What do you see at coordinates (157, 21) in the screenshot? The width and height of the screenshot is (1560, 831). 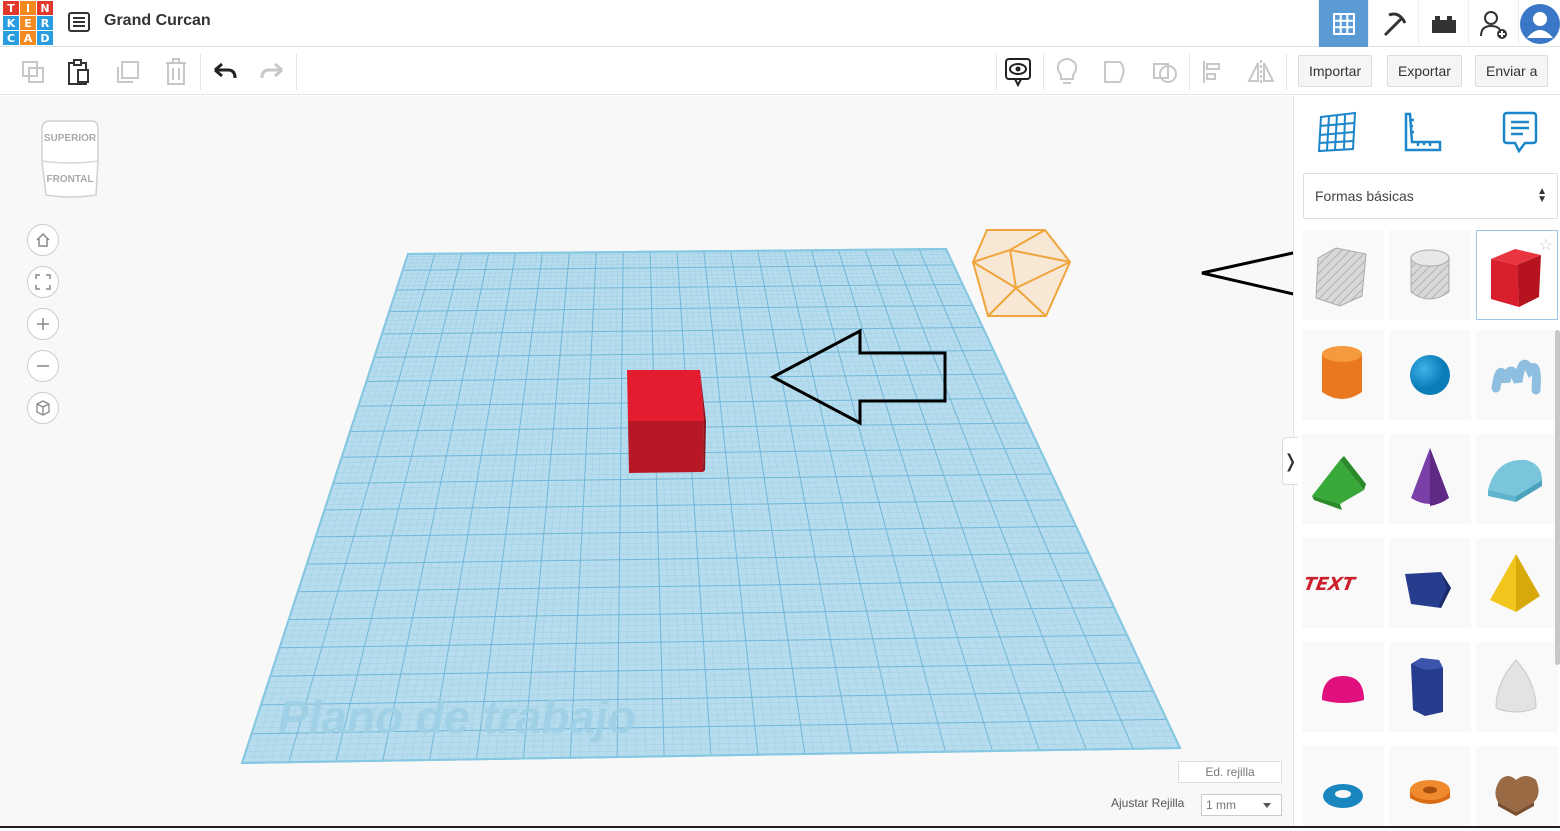 I see `design-title: Grand Curcan` at bounding box center [157, 21].